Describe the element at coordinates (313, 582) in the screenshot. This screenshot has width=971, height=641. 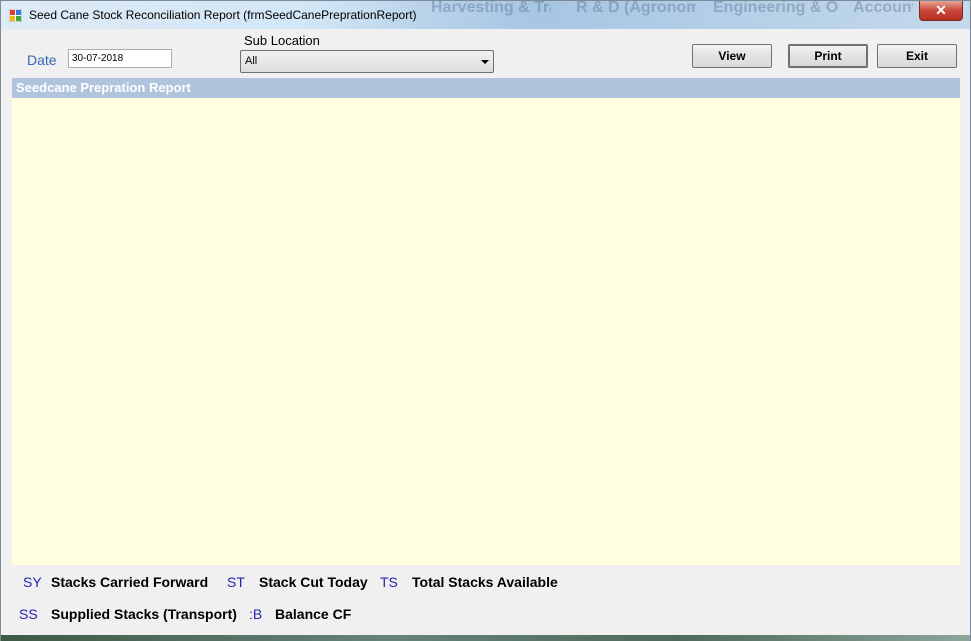
I see `legend-text-st: Stack Cut Today` at that location.